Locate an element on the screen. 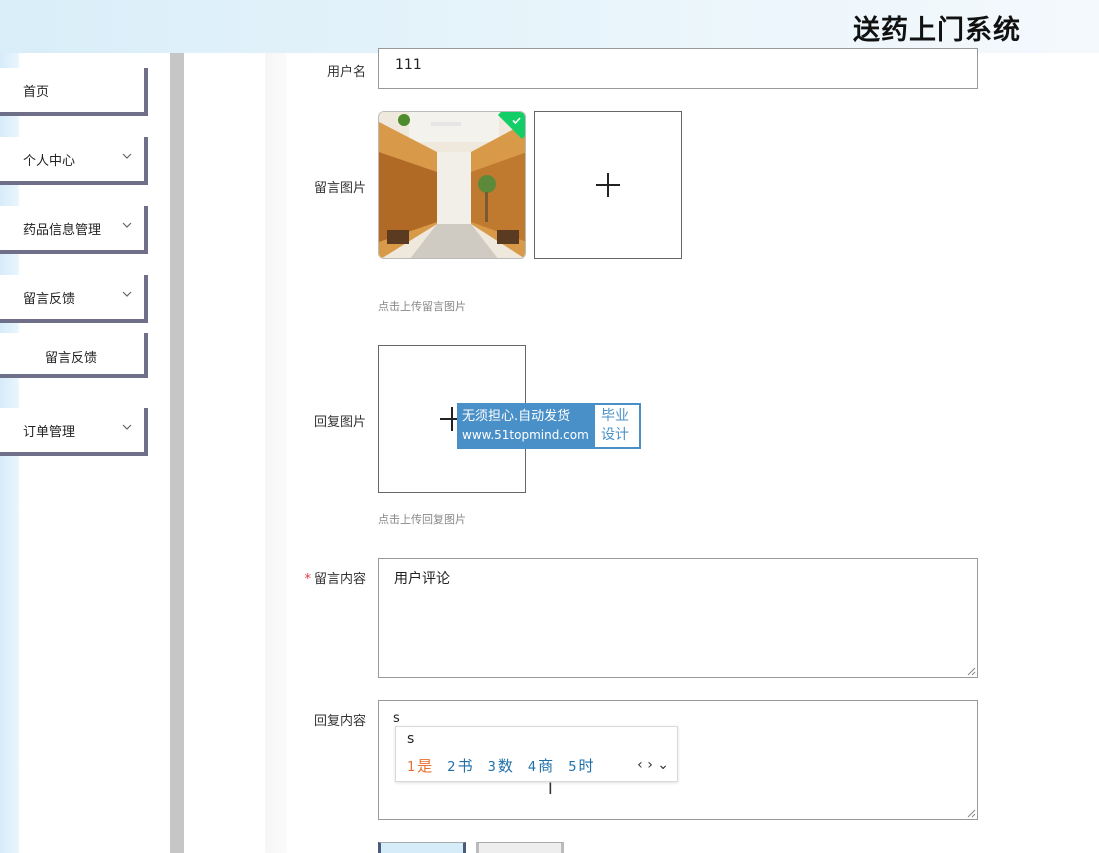 The height and width of the screenshot is (853, 1099). ime-candidate-list: 1是 2书 3数 4商 5时 is located at coordinates (507, 765).